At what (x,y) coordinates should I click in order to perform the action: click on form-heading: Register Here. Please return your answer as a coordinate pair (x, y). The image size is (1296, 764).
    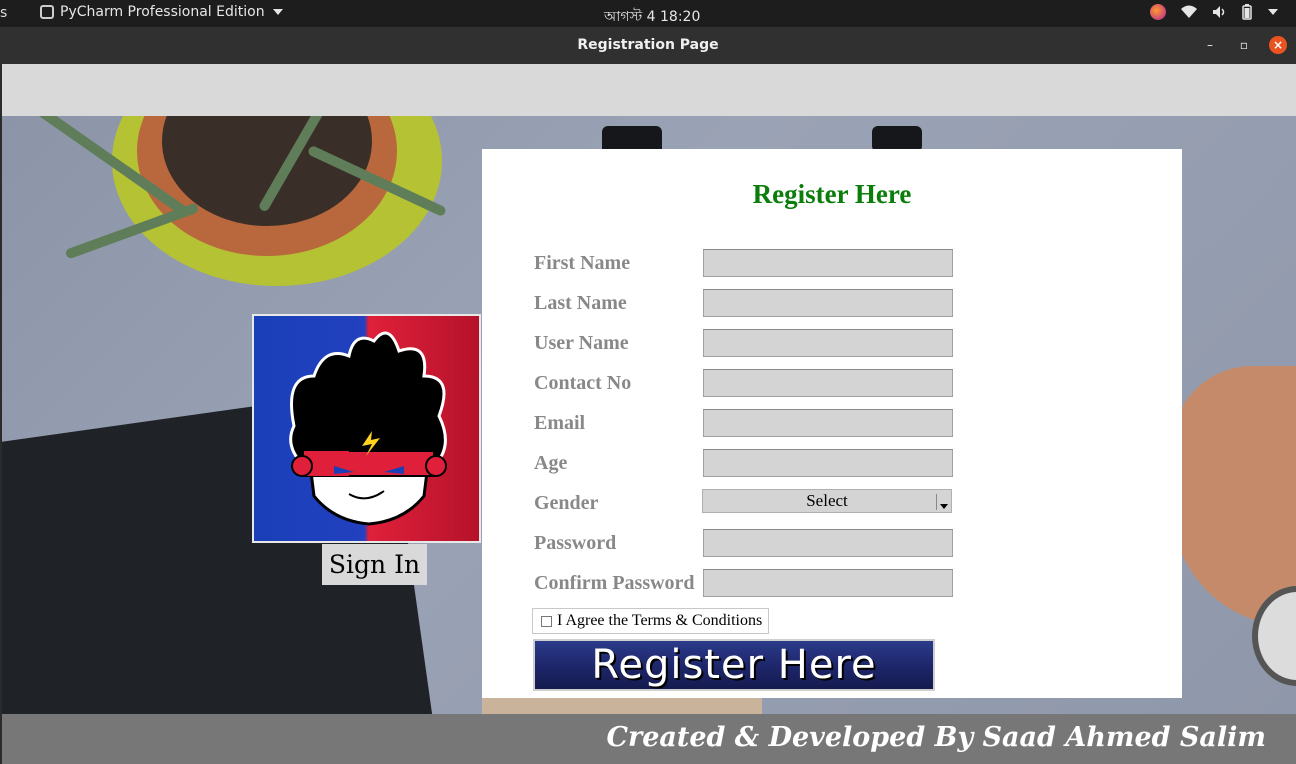
    Looking at the image, I should click on (832, 194).